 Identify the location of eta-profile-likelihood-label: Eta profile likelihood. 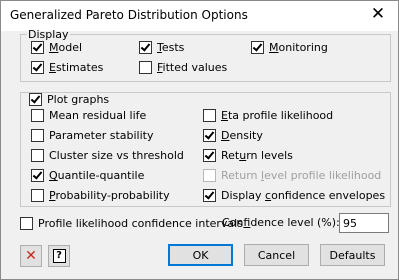
(277, 115).